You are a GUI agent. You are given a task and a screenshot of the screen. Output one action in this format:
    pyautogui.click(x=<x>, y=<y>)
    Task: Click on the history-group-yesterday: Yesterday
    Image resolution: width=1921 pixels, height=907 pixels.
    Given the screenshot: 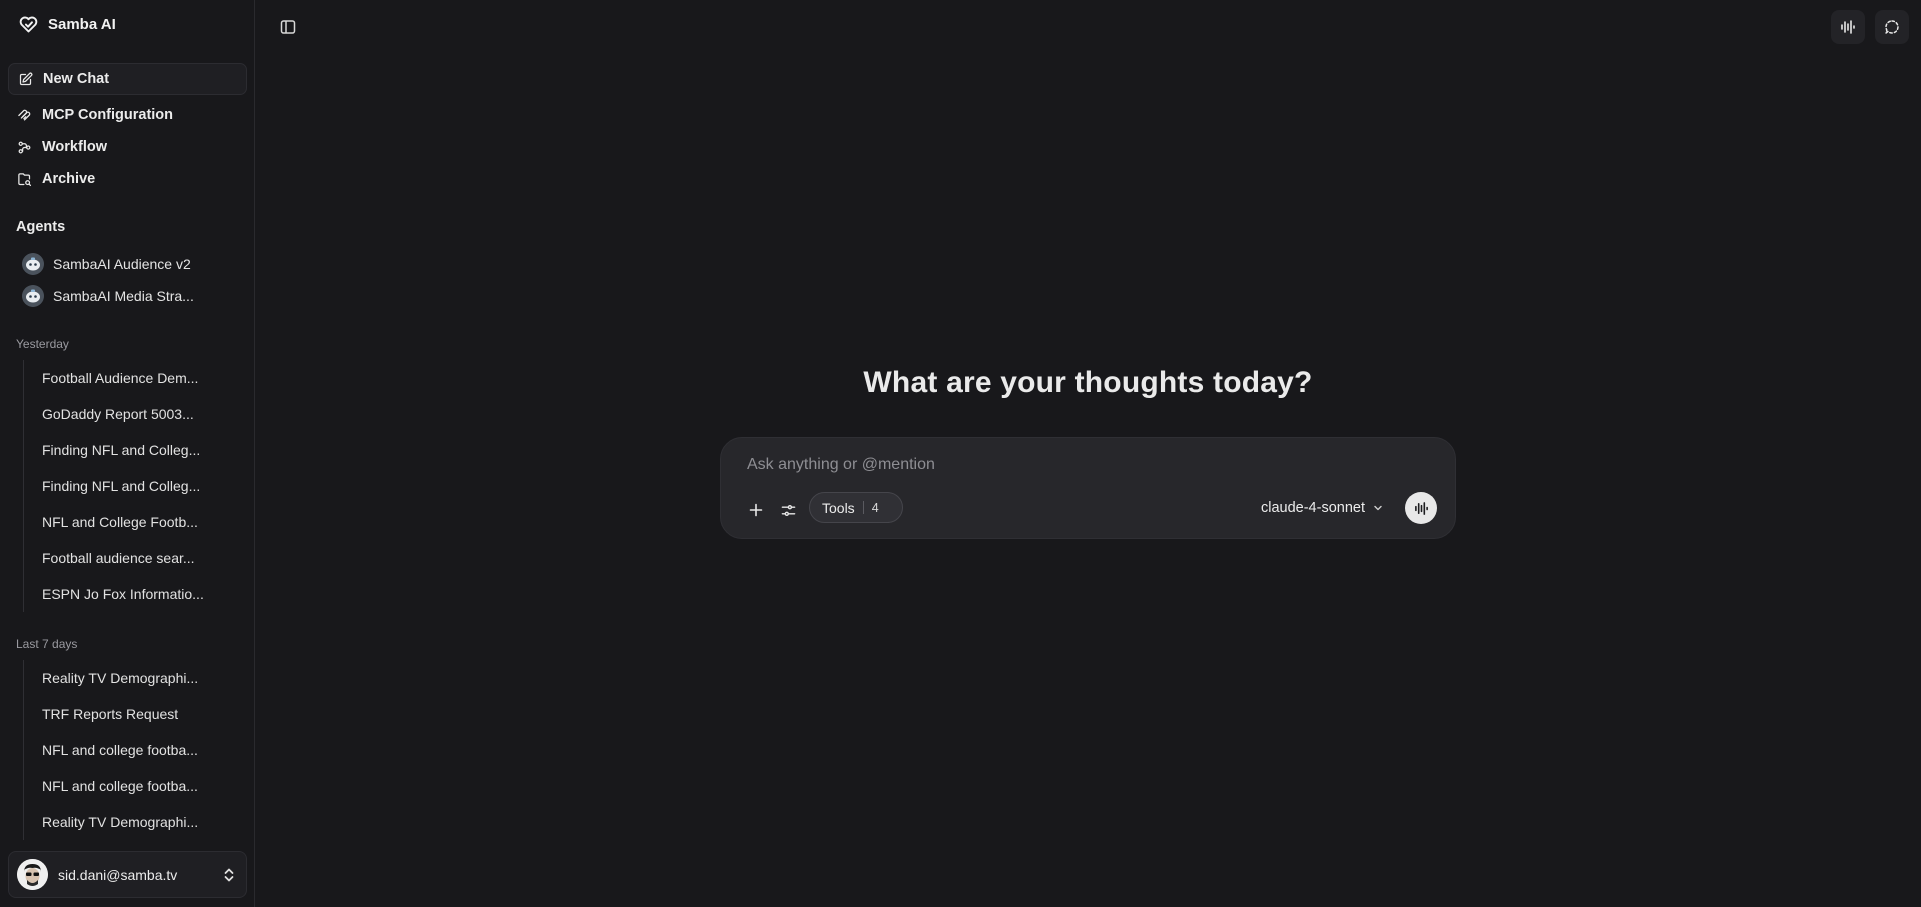 What is the action you would take?
    pyautogui.click(x=42, y=344)
    